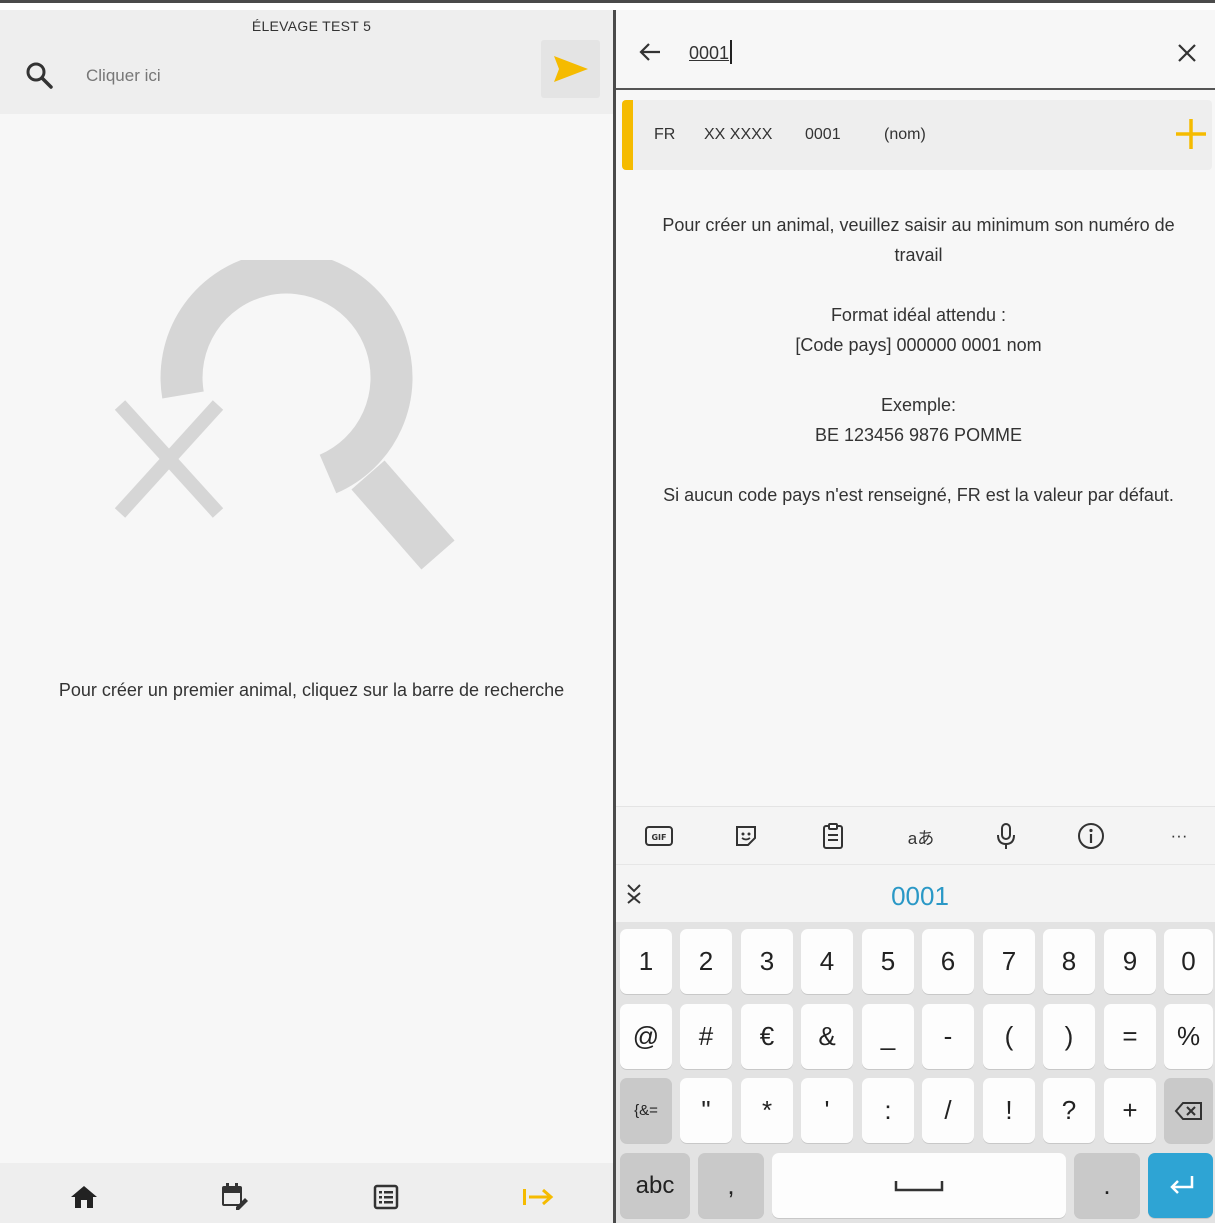  Describe the element at coordinates (827, 1110) in the screenshot. I see `key-apostrophe: '` at that location.